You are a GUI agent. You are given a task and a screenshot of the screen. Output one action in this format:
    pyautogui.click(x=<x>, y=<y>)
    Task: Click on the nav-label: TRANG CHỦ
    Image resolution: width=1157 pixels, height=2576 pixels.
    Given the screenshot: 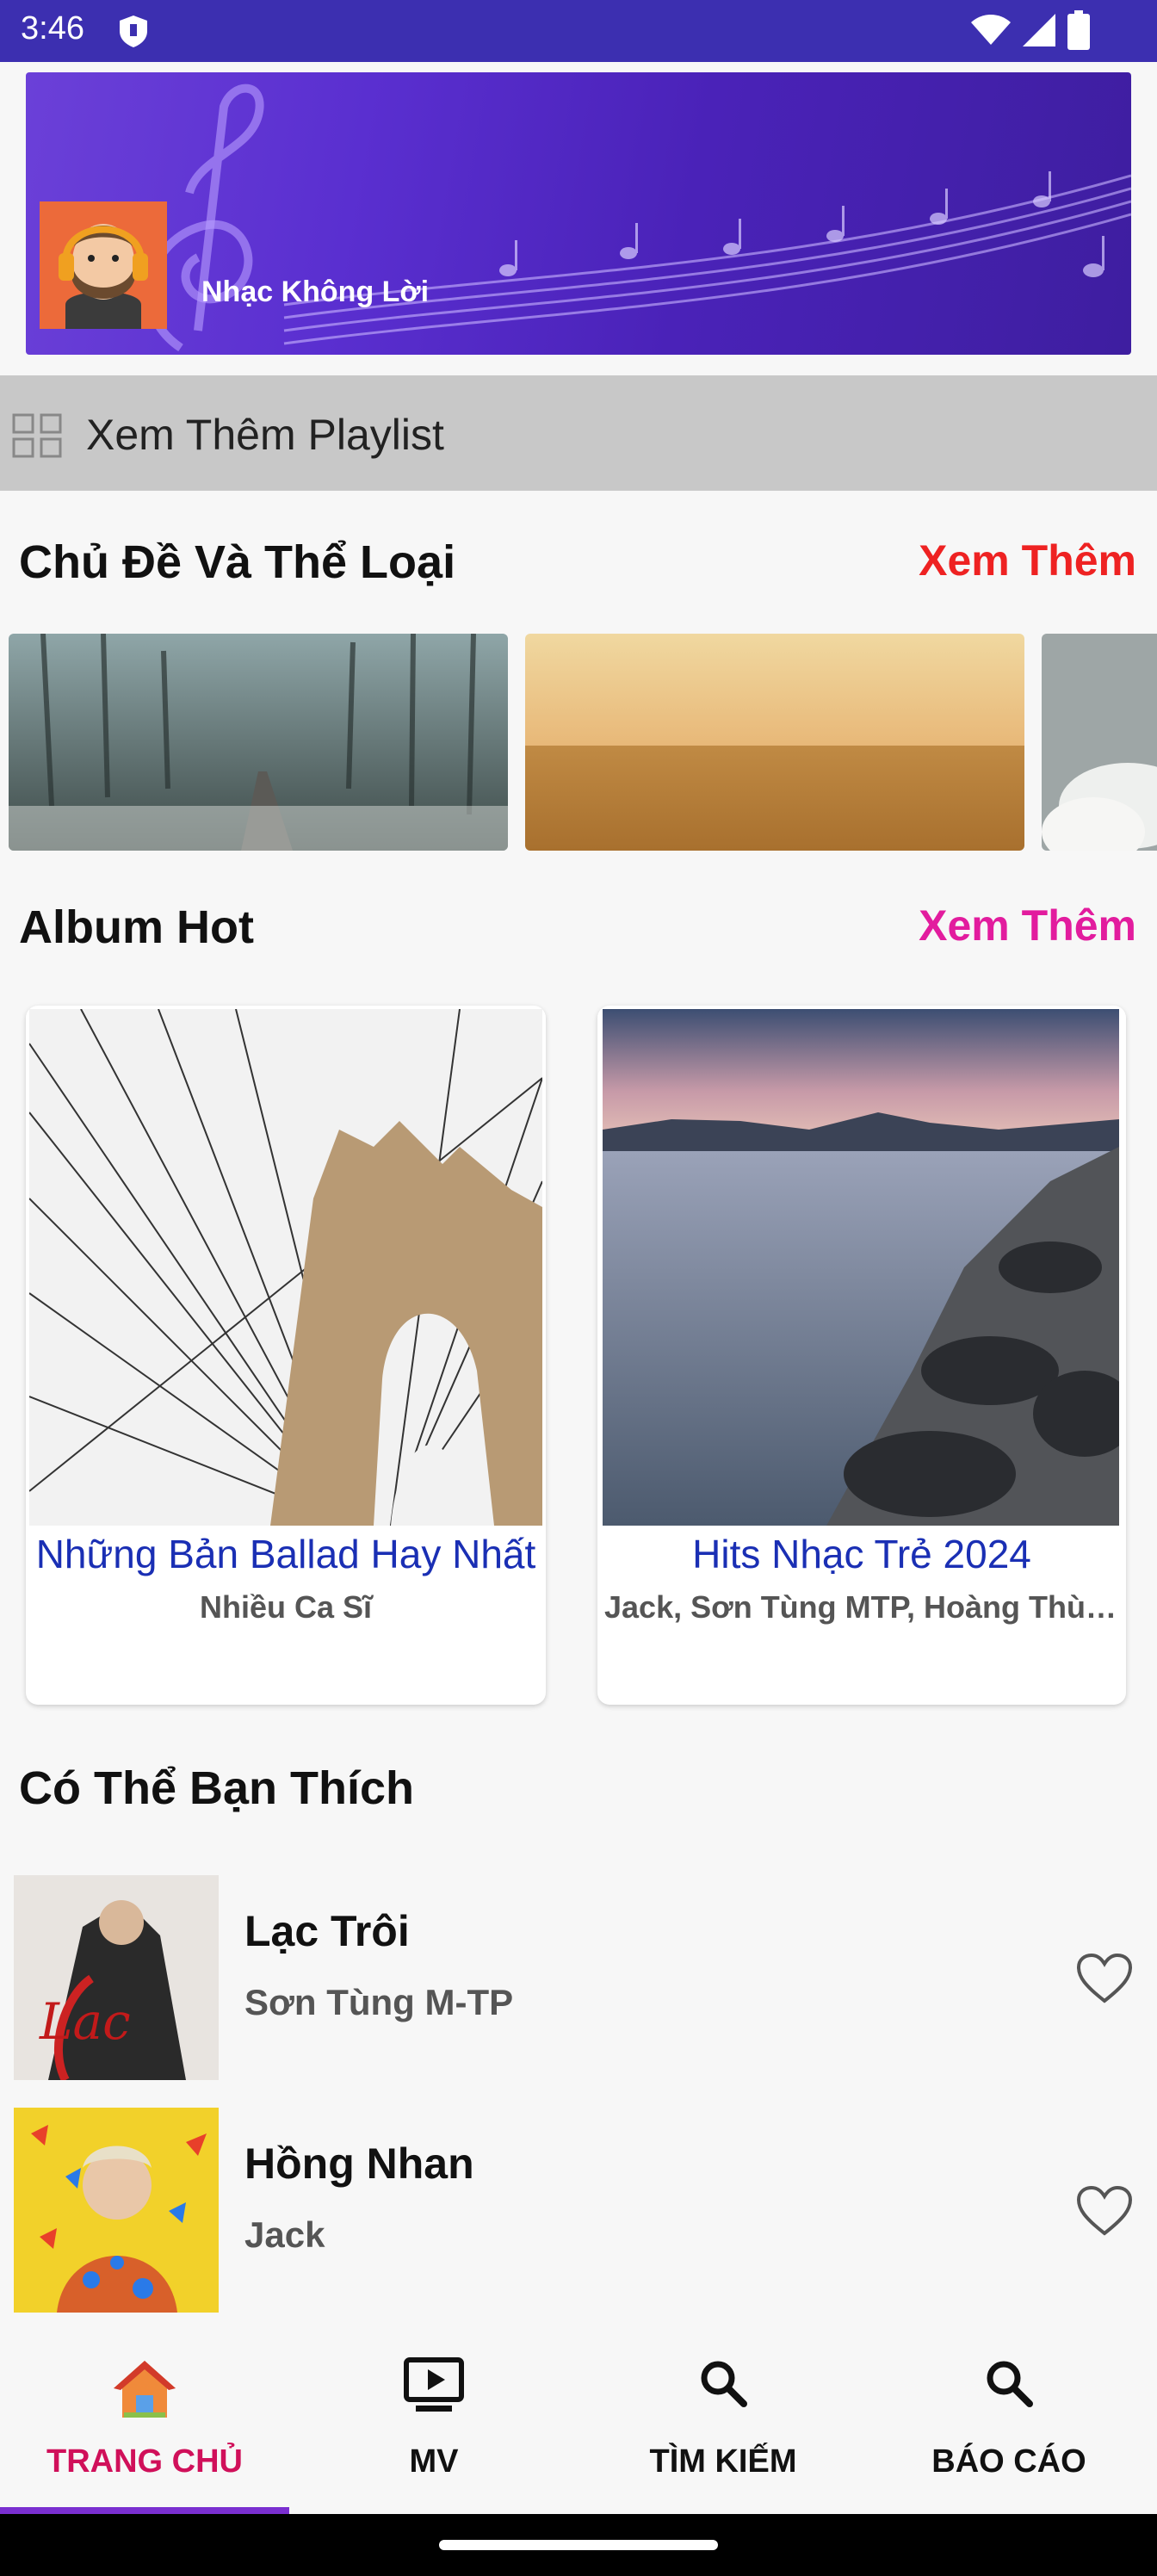 What is the action you would take?
    pyautogui.click(x=145, y=2462)
    